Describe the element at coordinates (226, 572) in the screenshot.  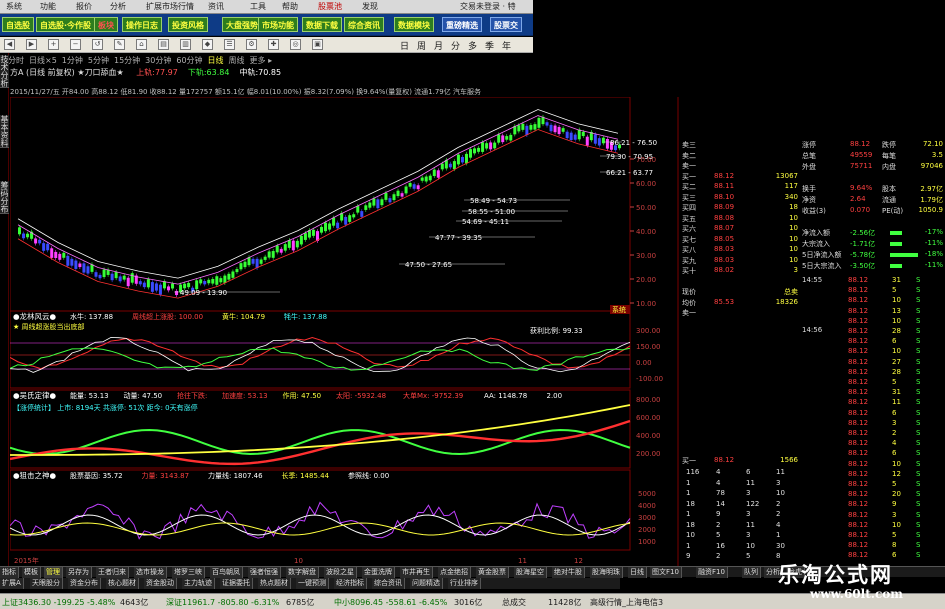
I see `indicator-tab-7: 百鸟朝凤` at that location.